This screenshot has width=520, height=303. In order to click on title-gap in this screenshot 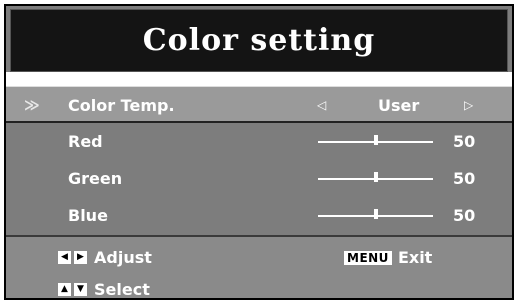, I will do `click(259, 79)`.